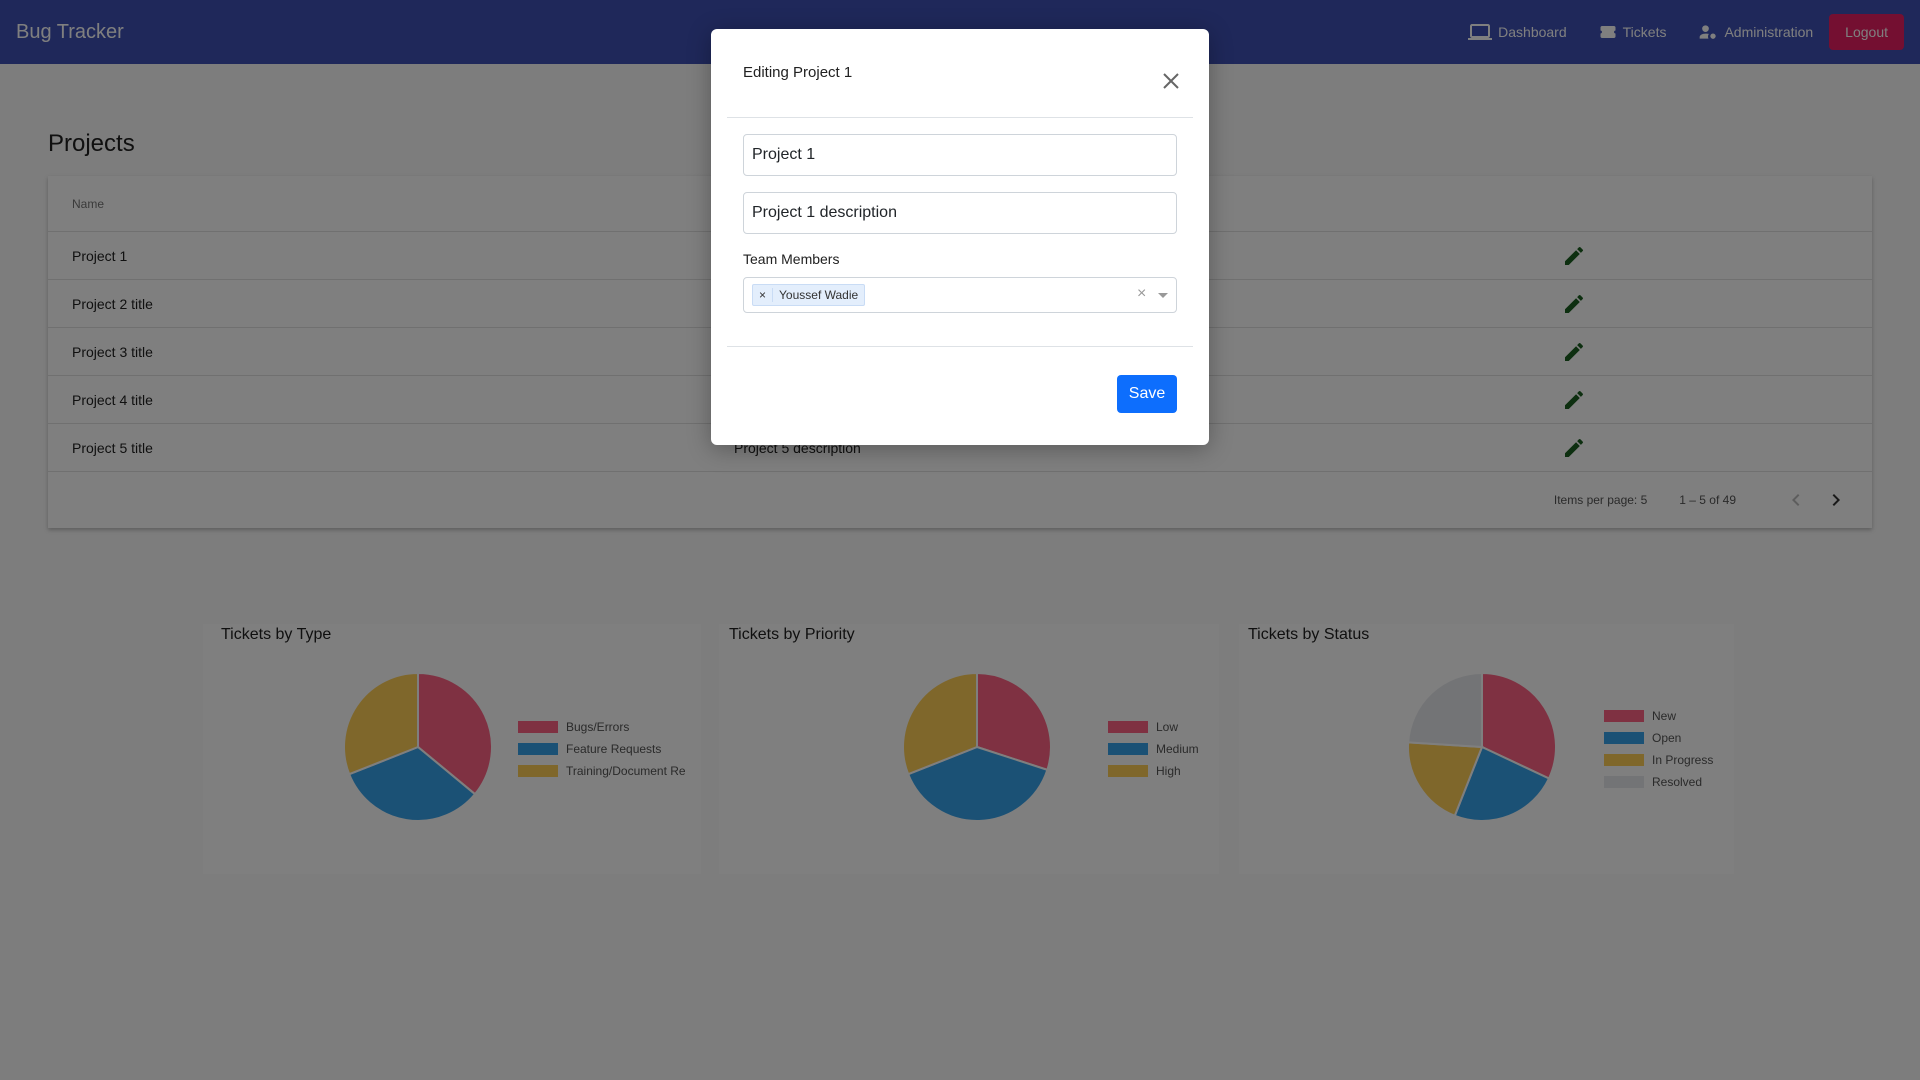  Describe the element at coordinates (819, 295) in the screenshot. I see `team-member-name: Youssef Wadie` at that location.